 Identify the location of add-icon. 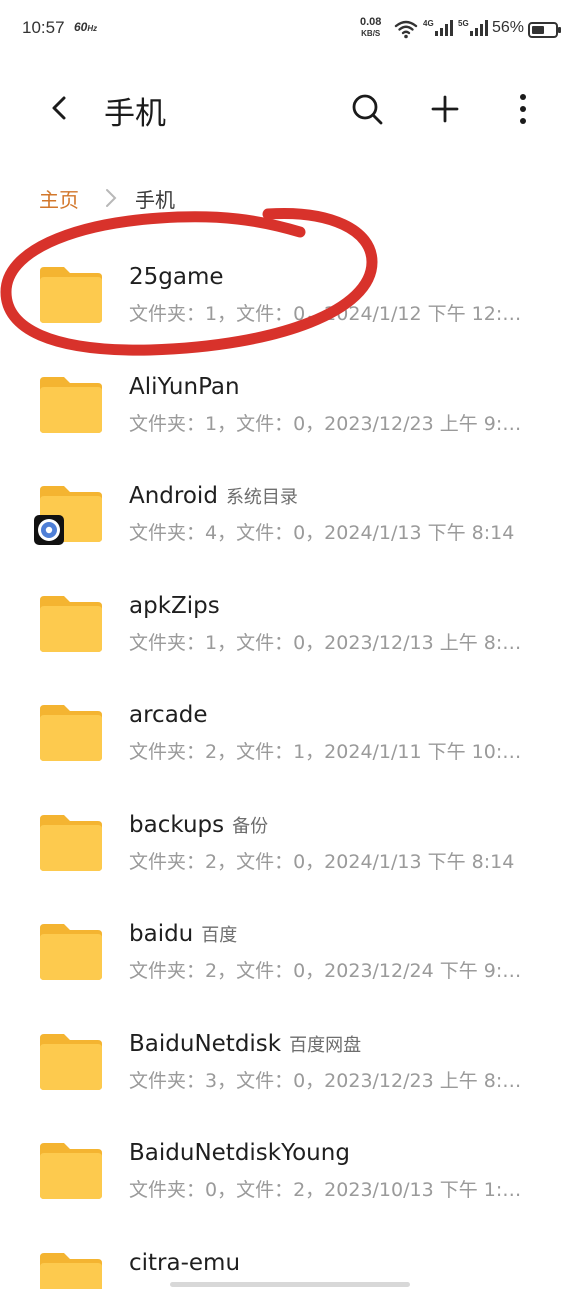
(445, 109).